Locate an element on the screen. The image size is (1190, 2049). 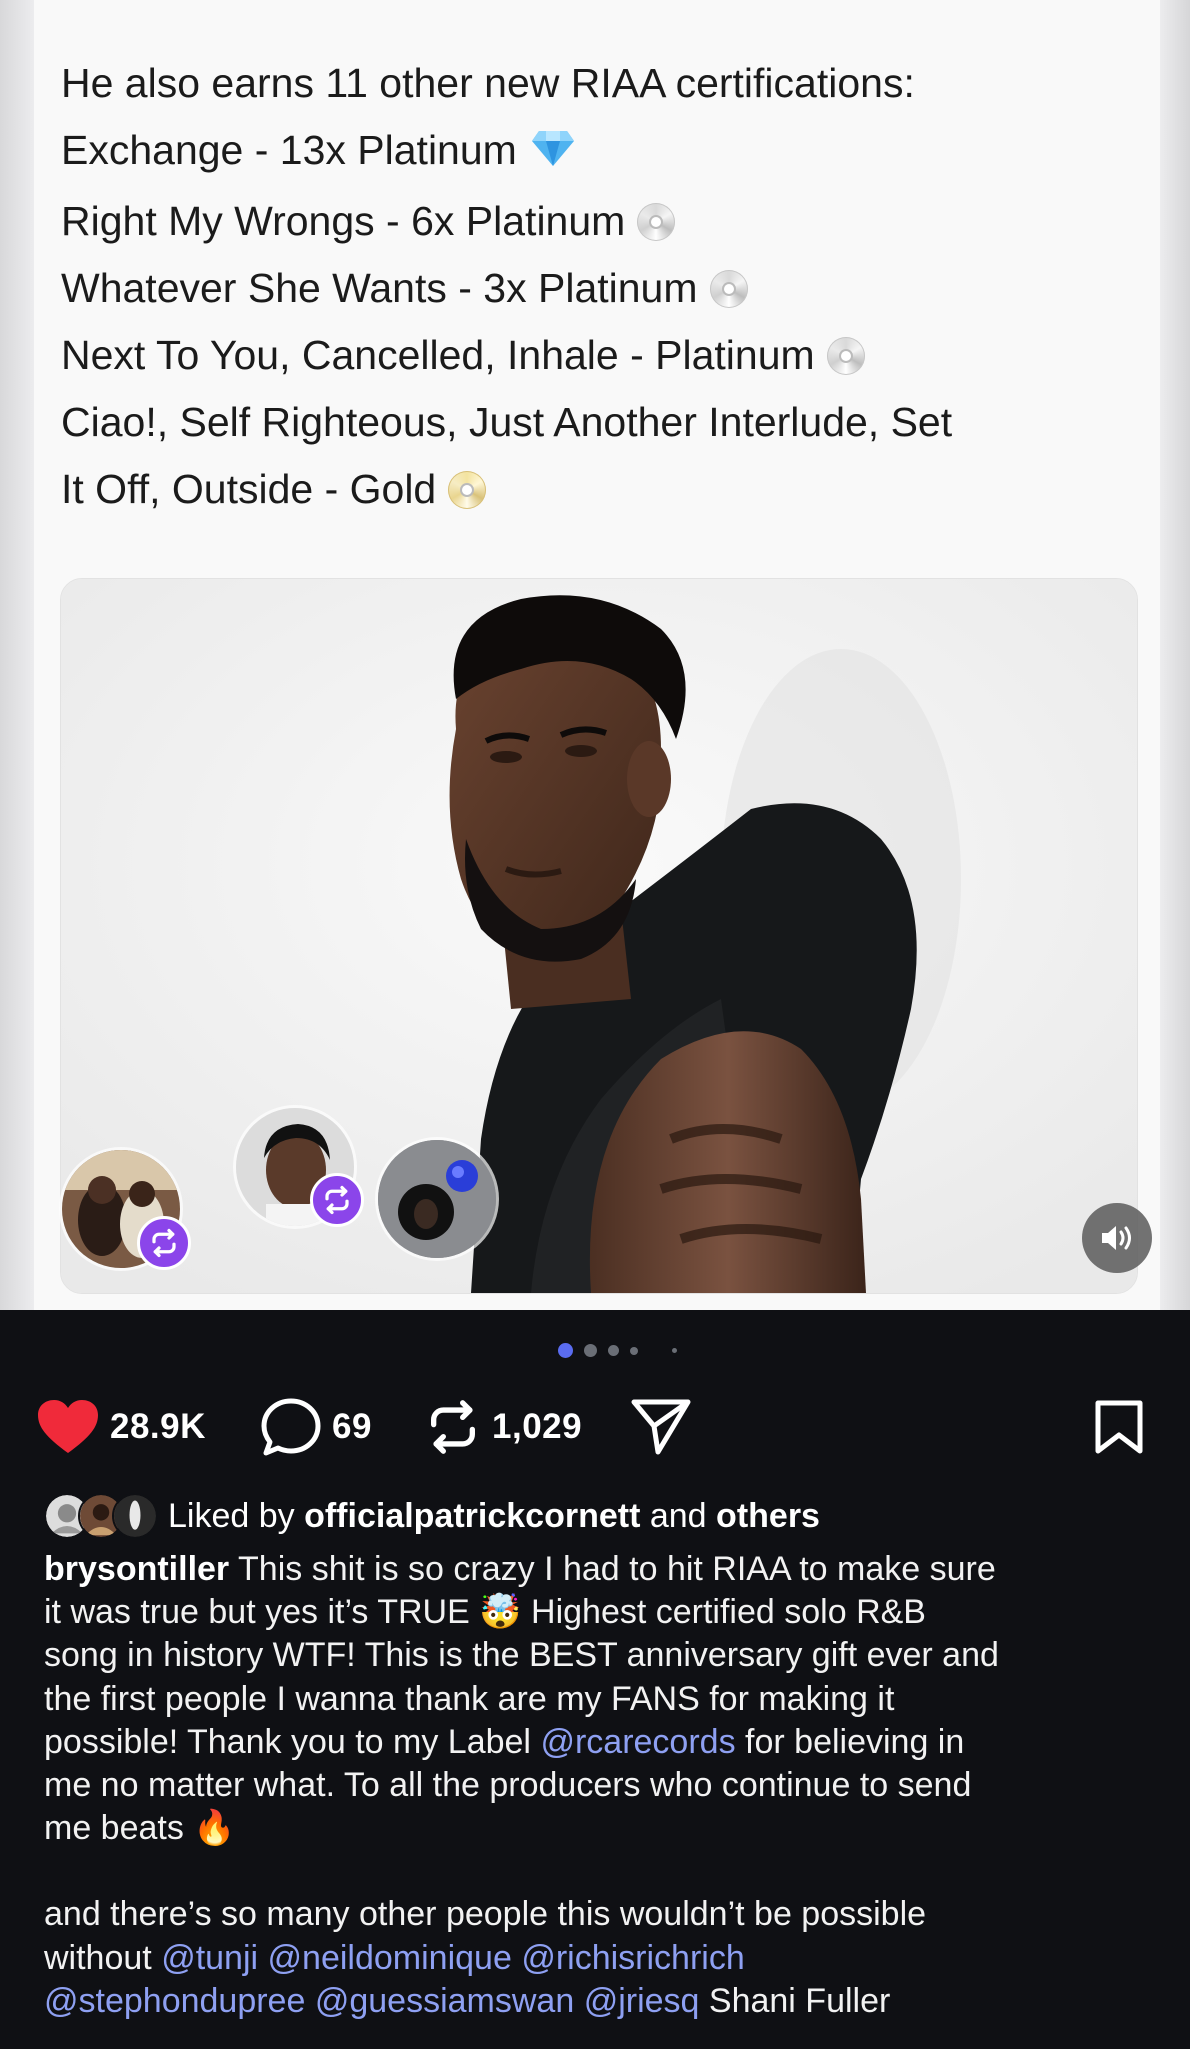
bookmark-icon is located at coordinates (1119, 1427).